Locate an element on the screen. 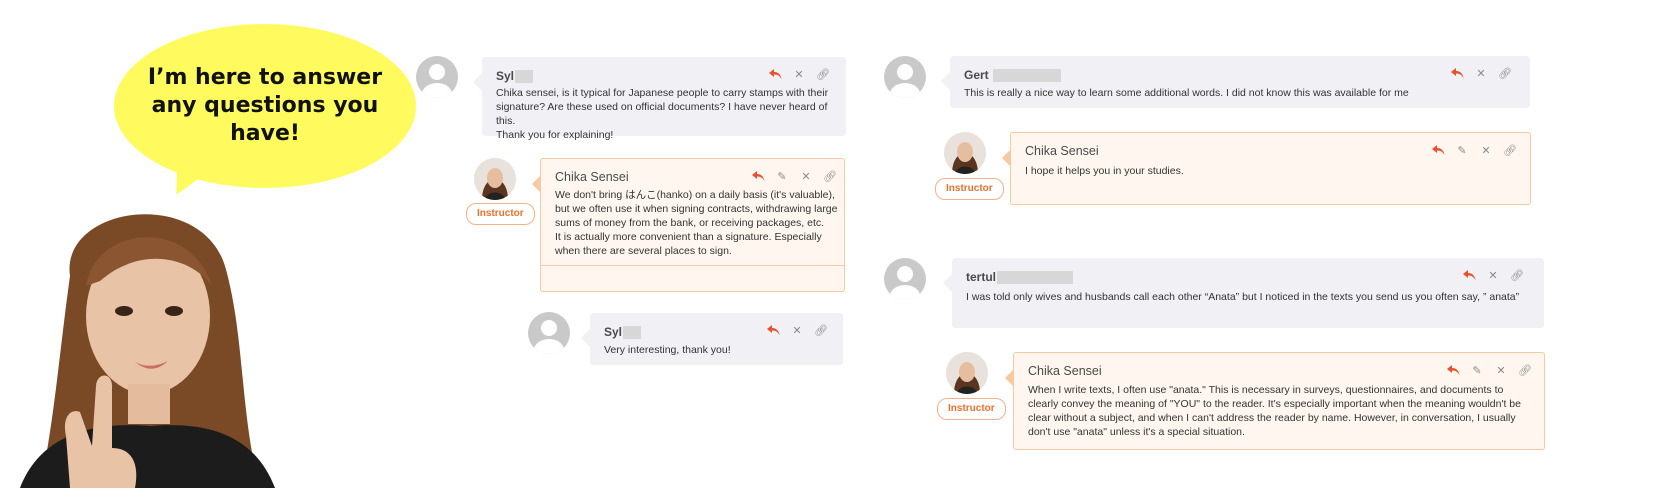 Image resolution: width=1655 pixels, height=488 pixels. reply-text: I hope it helps you in your studies. is located at coordinates (1104, 171).